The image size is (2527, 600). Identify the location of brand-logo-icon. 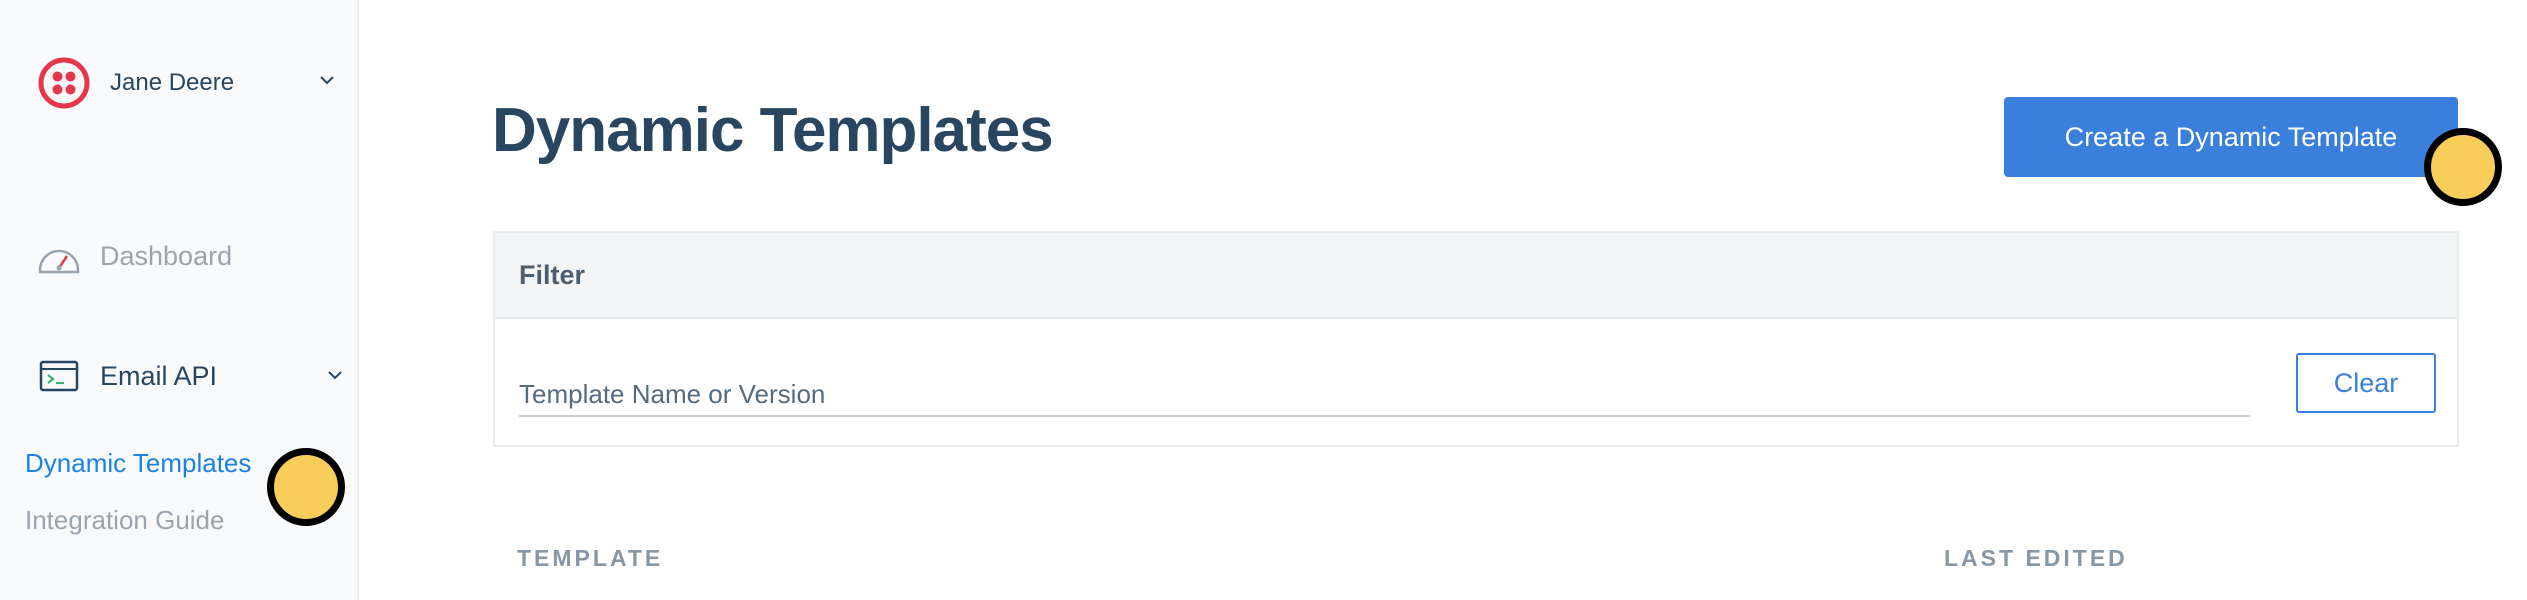
(64, 83).